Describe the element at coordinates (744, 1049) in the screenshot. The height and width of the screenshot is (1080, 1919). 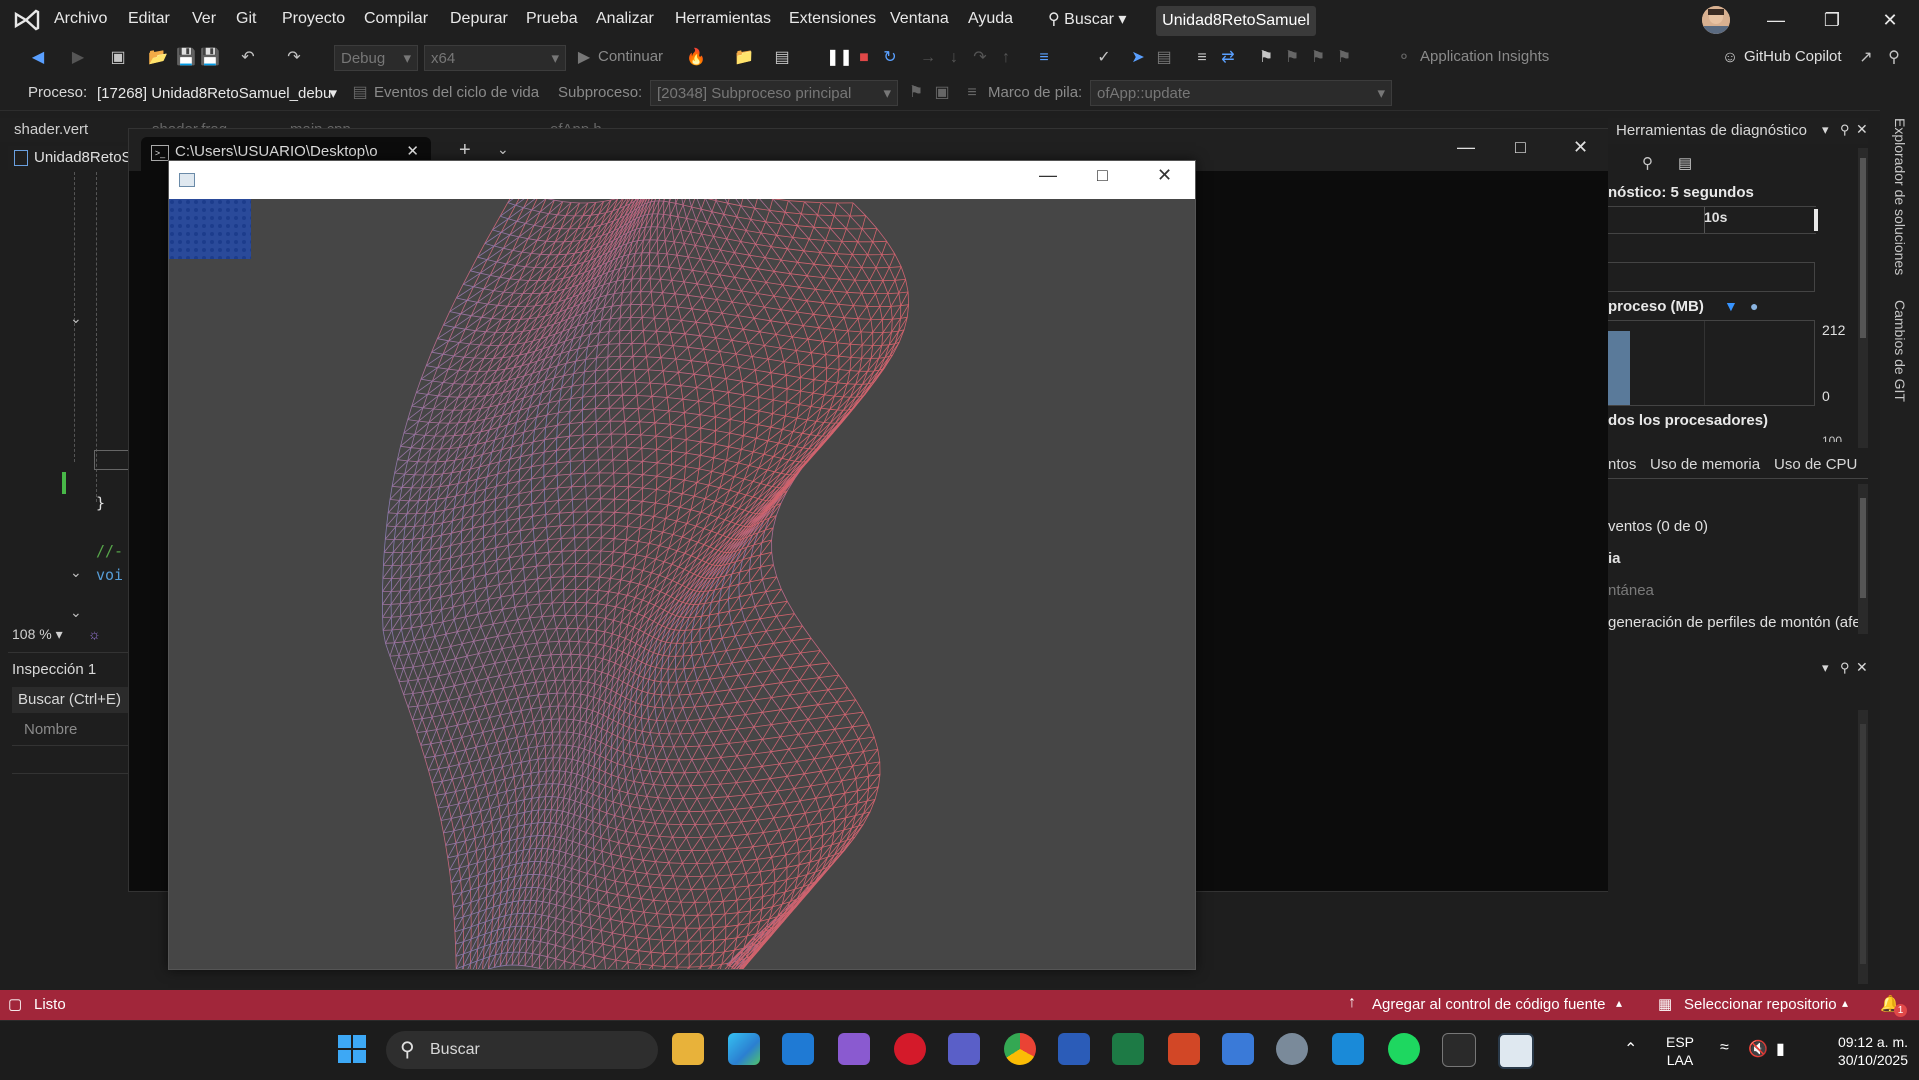
I see `edge-browser-icon` at that location.